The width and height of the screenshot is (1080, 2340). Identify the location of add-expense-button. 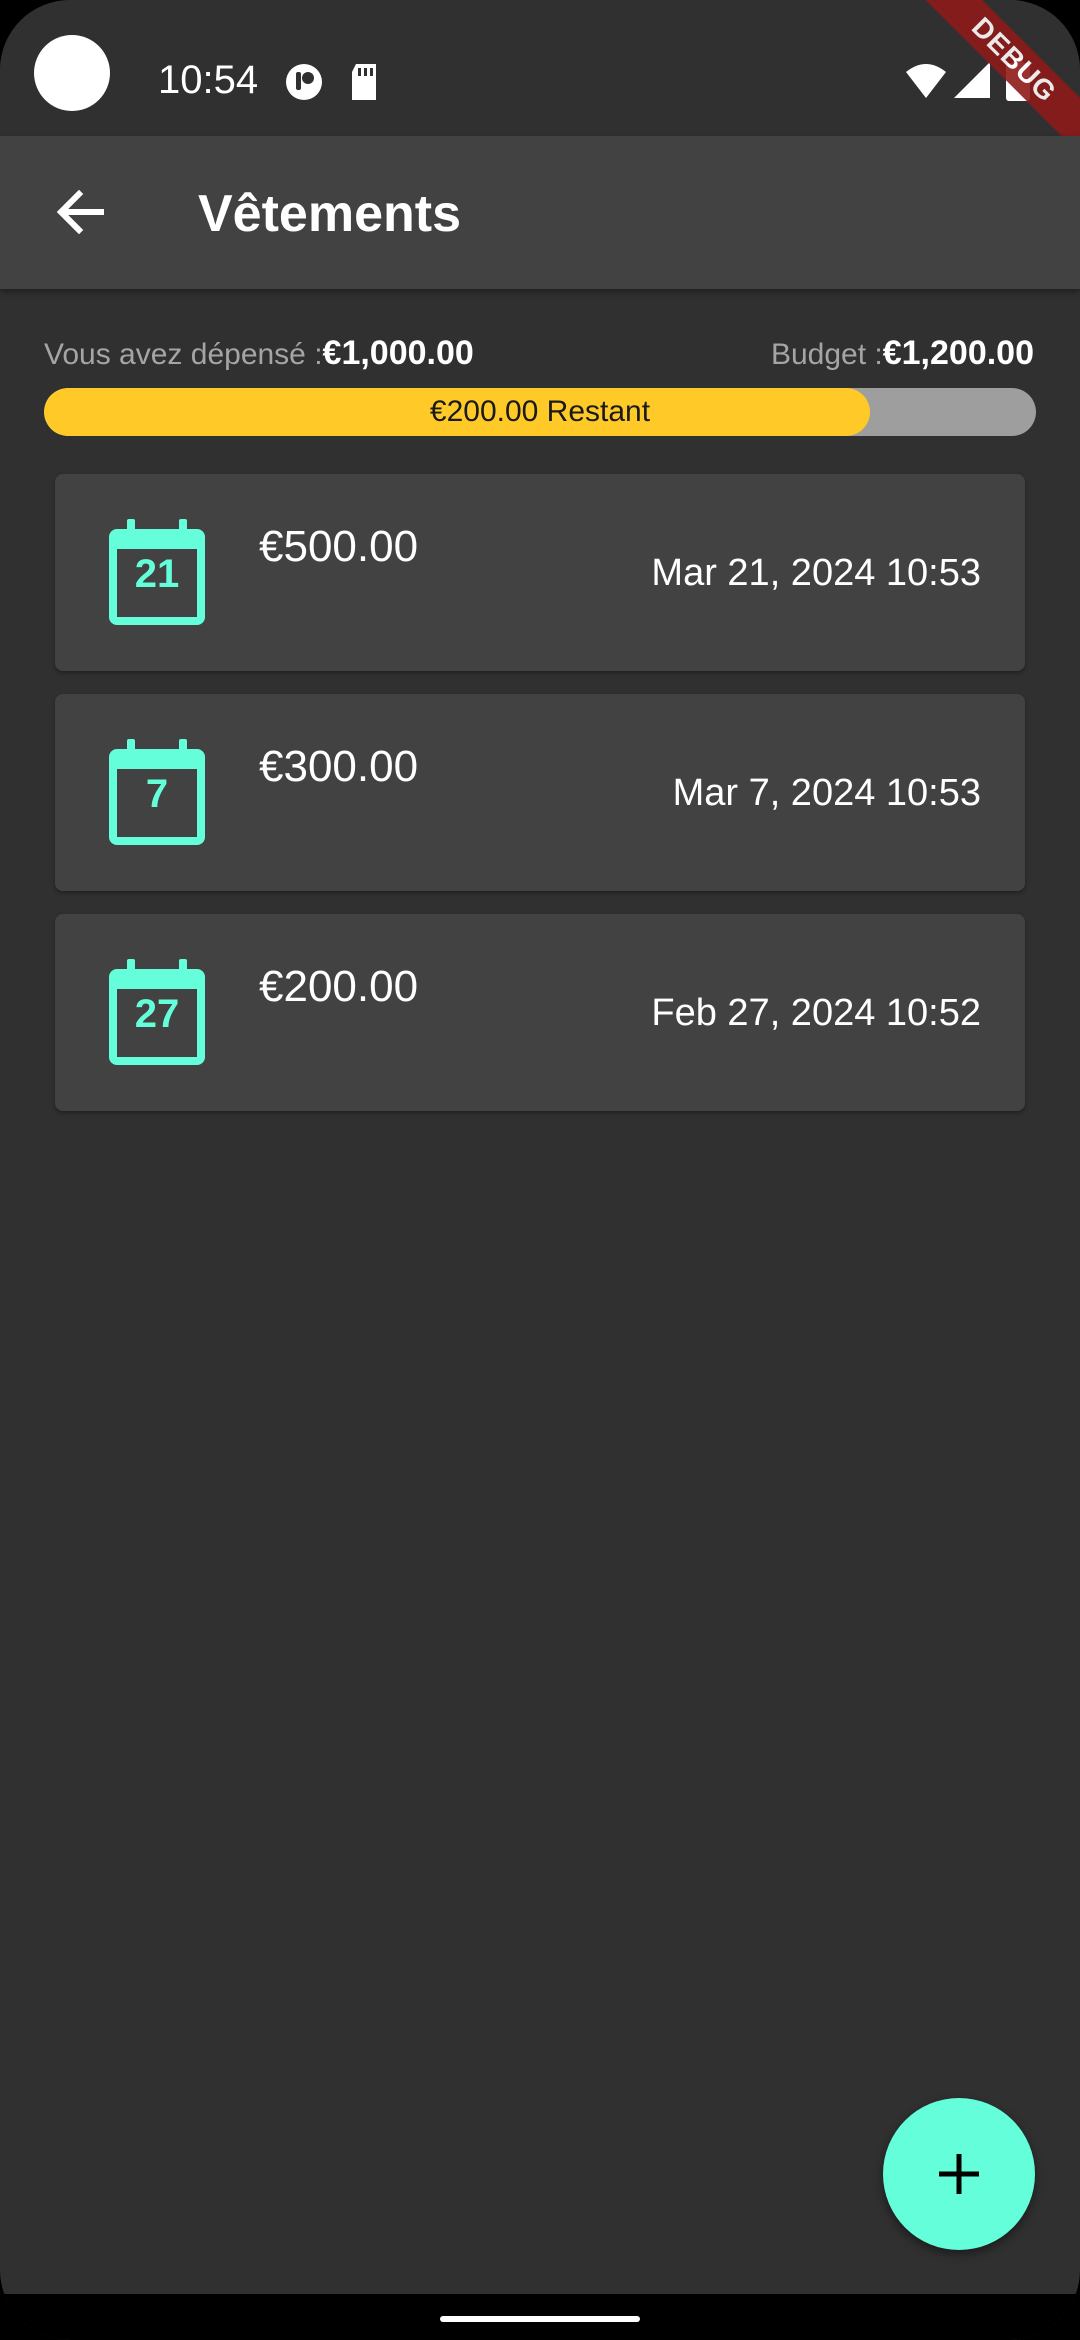
(959, 2174).